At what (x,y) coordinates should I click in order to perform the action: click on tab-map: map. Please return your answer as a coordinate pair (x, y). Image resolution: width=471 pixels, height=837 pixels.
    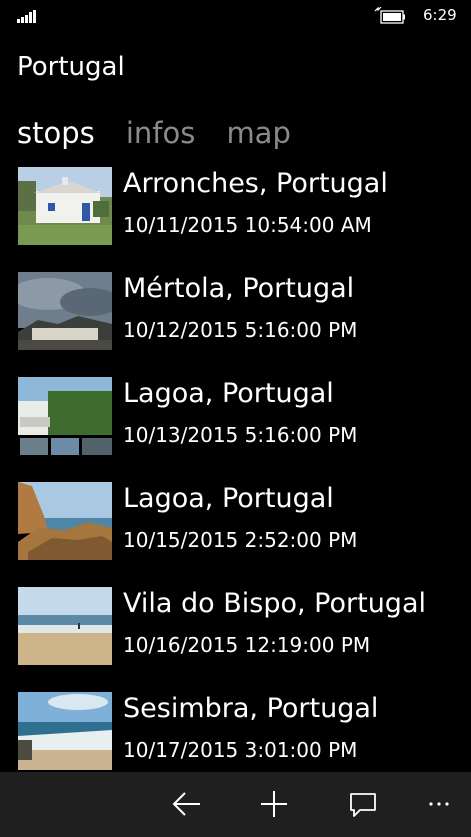
    Looking at the image, I should click on (258, 133).